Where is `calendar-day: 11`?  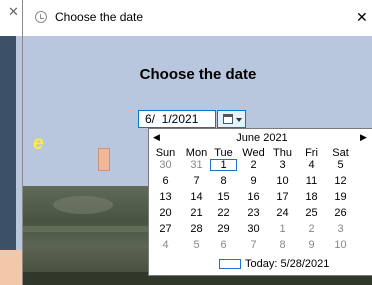 calendar-day: 11 is located at coordinates (311, 181).